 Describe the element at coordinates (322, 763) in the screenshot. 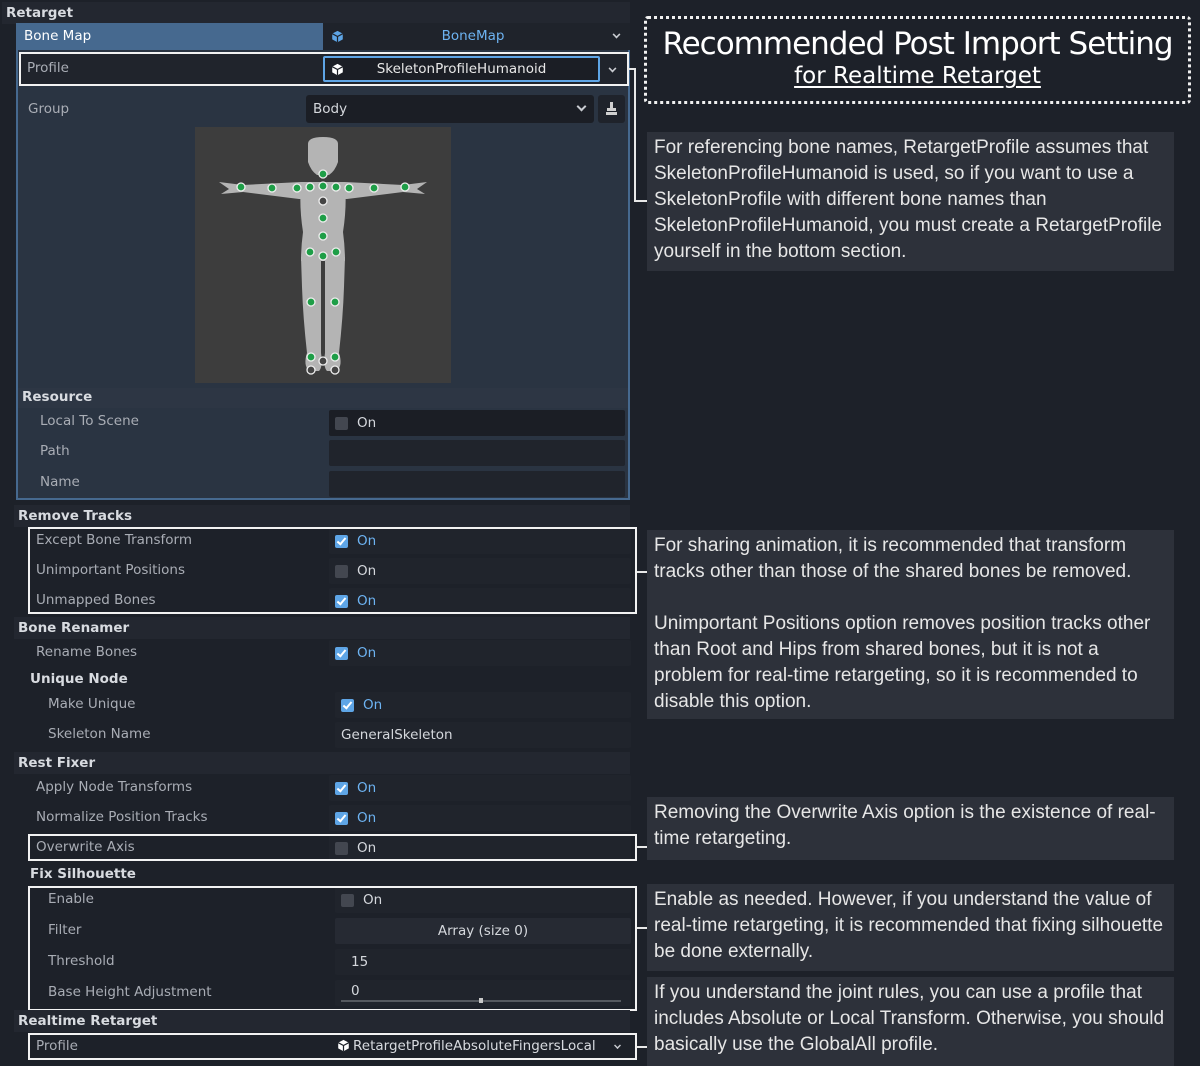

I see `section-rest-fixer: Rest Fixer` at that location.